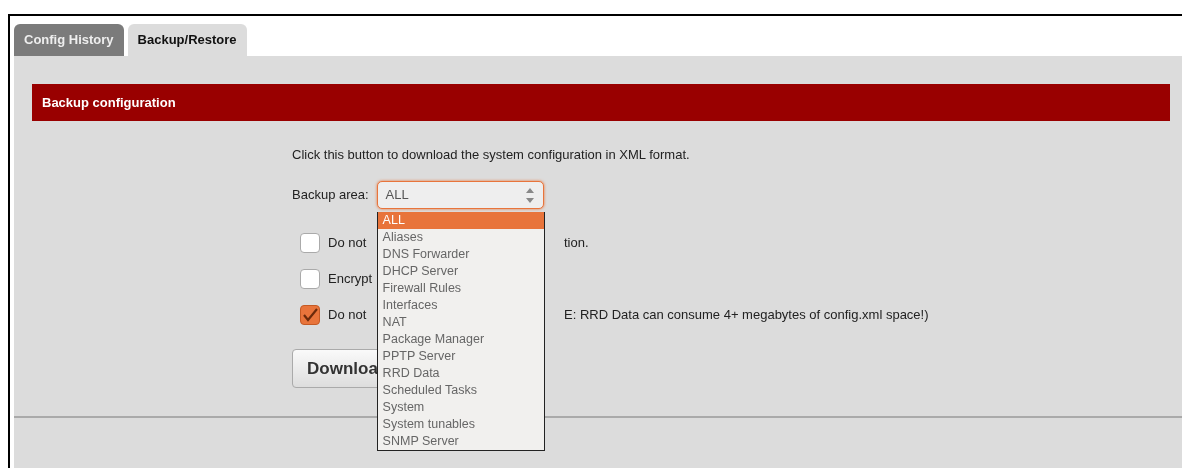 This screenshot has width=1182, height=468. I want to click on dropdown-option: ALL, so click(460, 220).